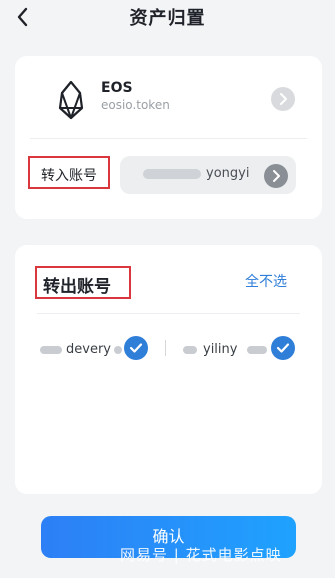 Image resolution: width=335 pixels, height=578 pixels. Describe the element at coordinates (266, 281) in the screenshot. I see `deselect-all-button: 全不选` at that location.